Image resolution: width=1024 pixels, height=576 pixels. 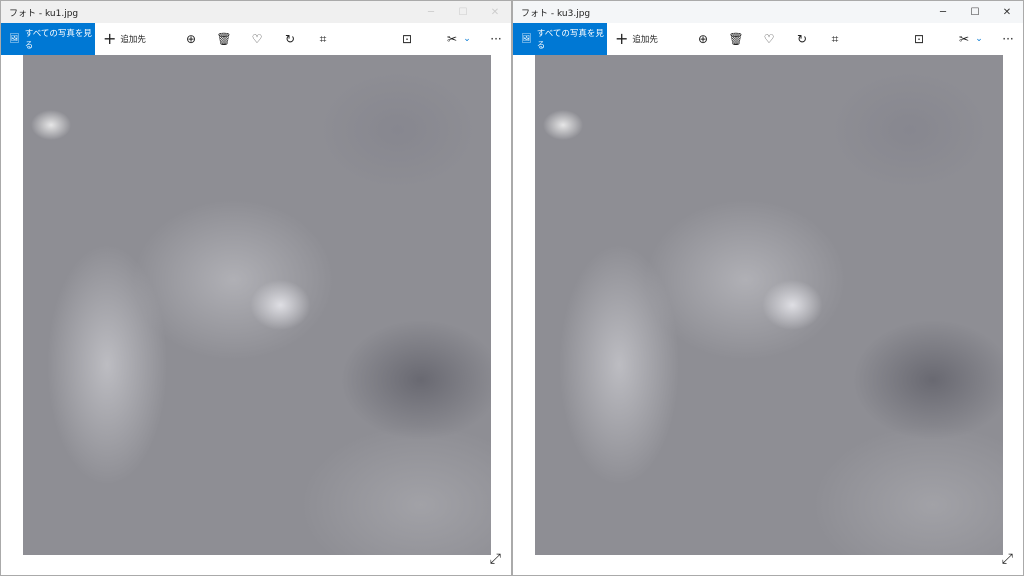 I want to click on title-bar: フォト - ku1.jpg ─ ☐ ✕, so click(x=256, y=12).